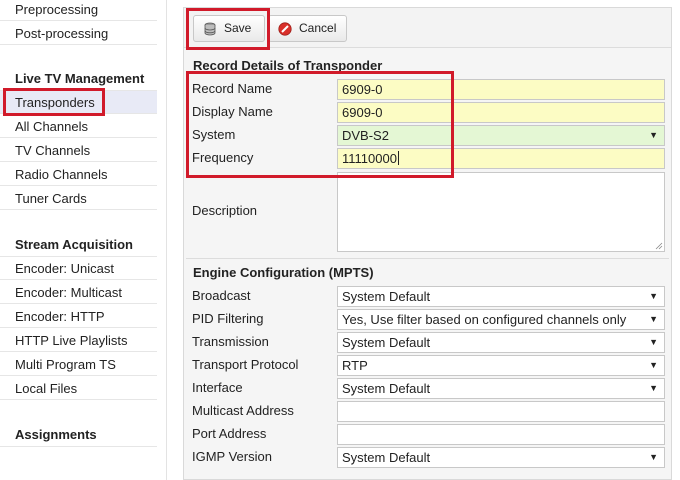  What do you see at coordinates (501, 365) in the screenshot?
I see `transport-protocol-select: RTP` at bounding box center [501, 365].